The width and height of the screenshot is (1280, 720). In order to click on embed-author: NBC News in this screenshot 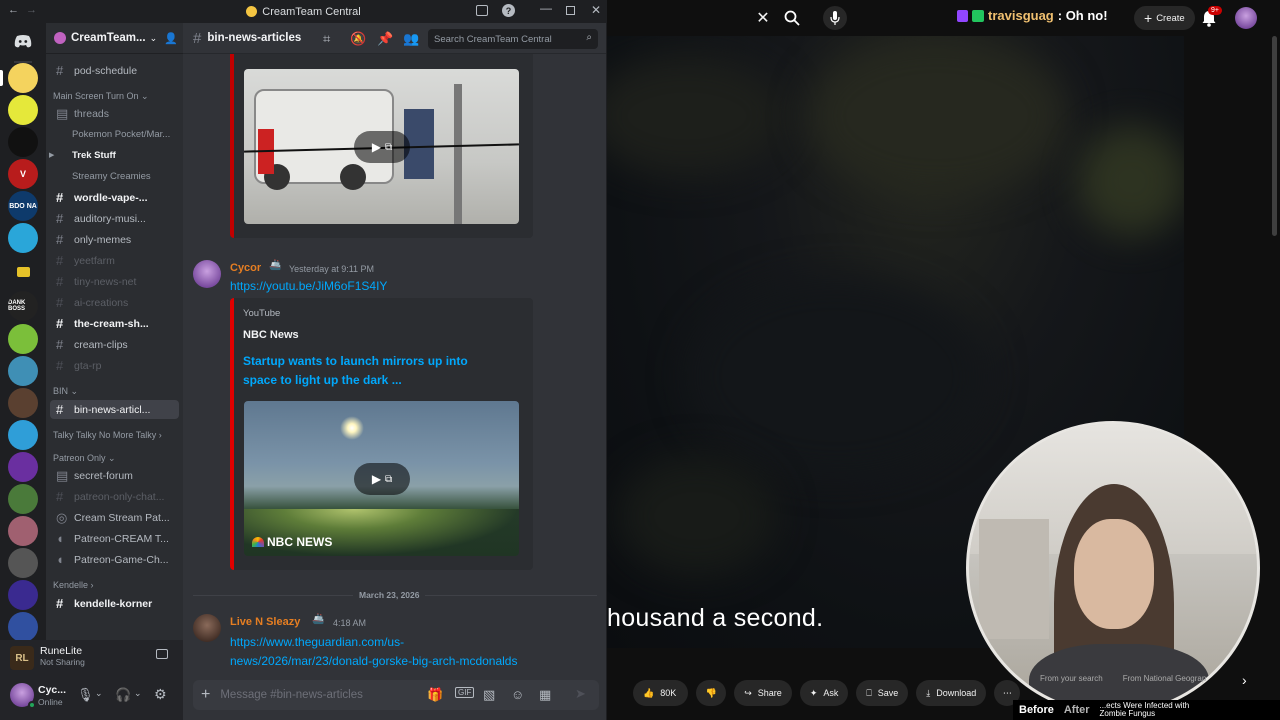, I will do `click(271, 335)`.